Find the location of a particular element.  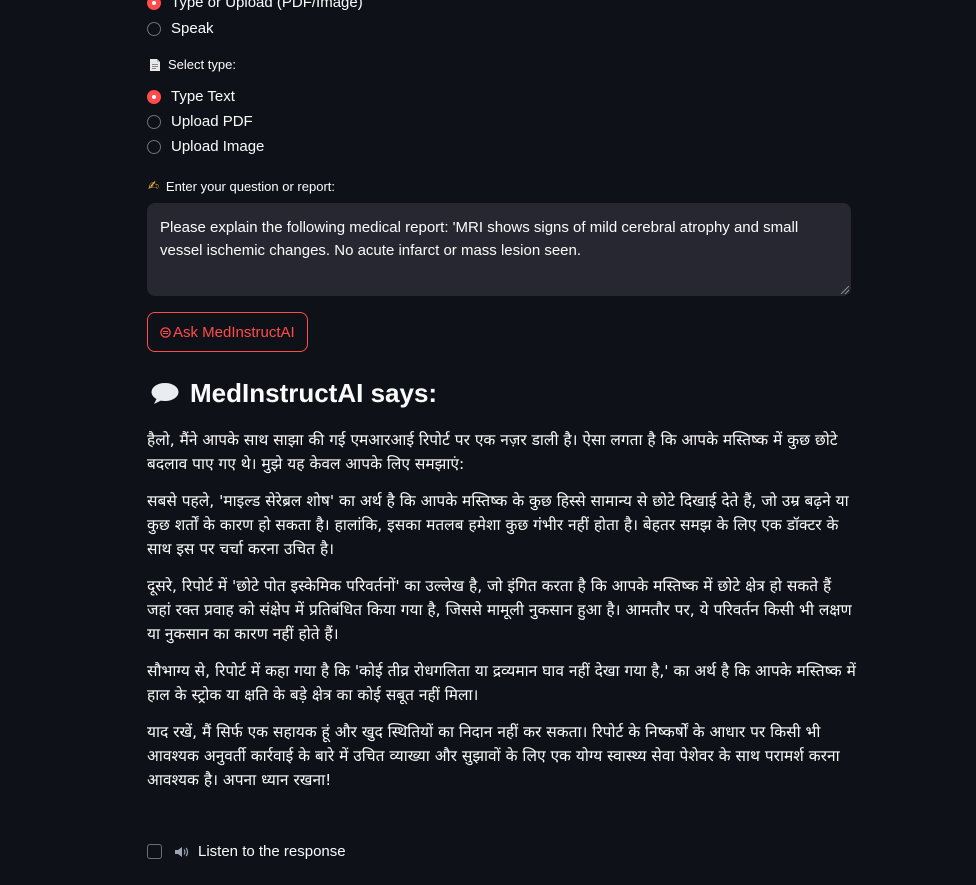

radio-option-type-text: Type Text is located at coordinates (499, 96).